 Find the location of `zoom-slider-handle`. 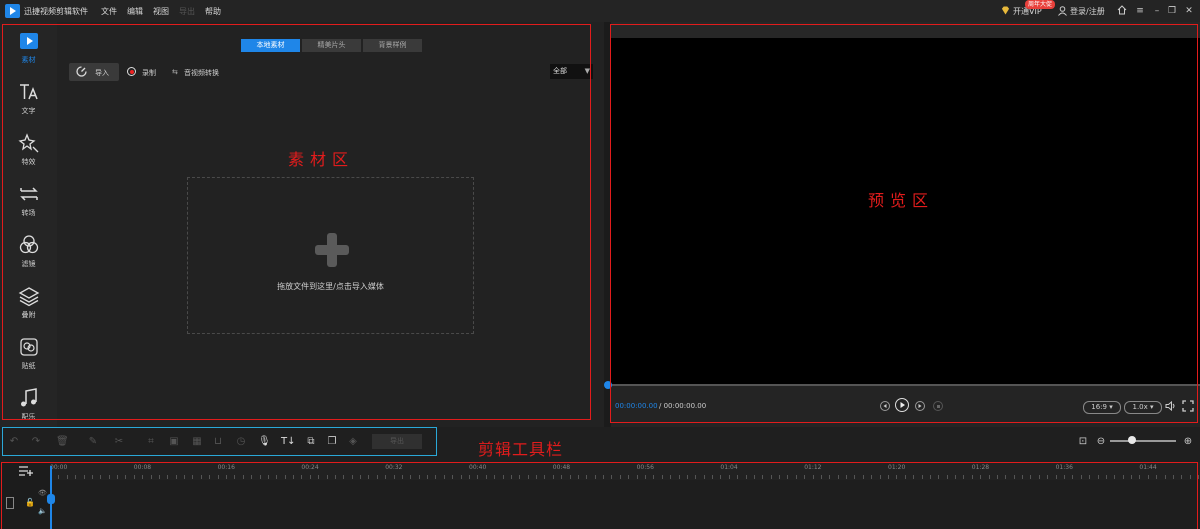

zoom-slider-handle is located at coordinates (1132, 440).